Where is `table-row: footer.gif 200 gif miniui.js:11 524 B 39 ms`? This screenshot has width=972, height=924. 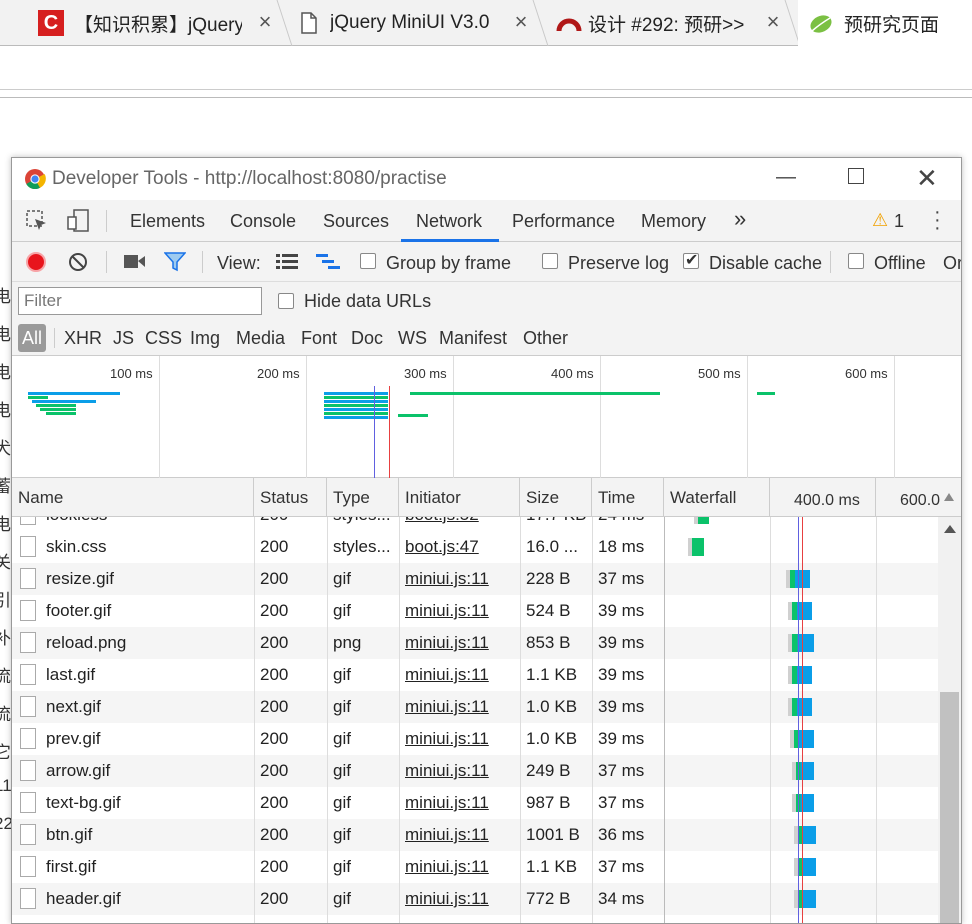 table-row: footer.gif 200 gif miniui.js:11 524 B 39 ms is located at coordinates (475, 611).